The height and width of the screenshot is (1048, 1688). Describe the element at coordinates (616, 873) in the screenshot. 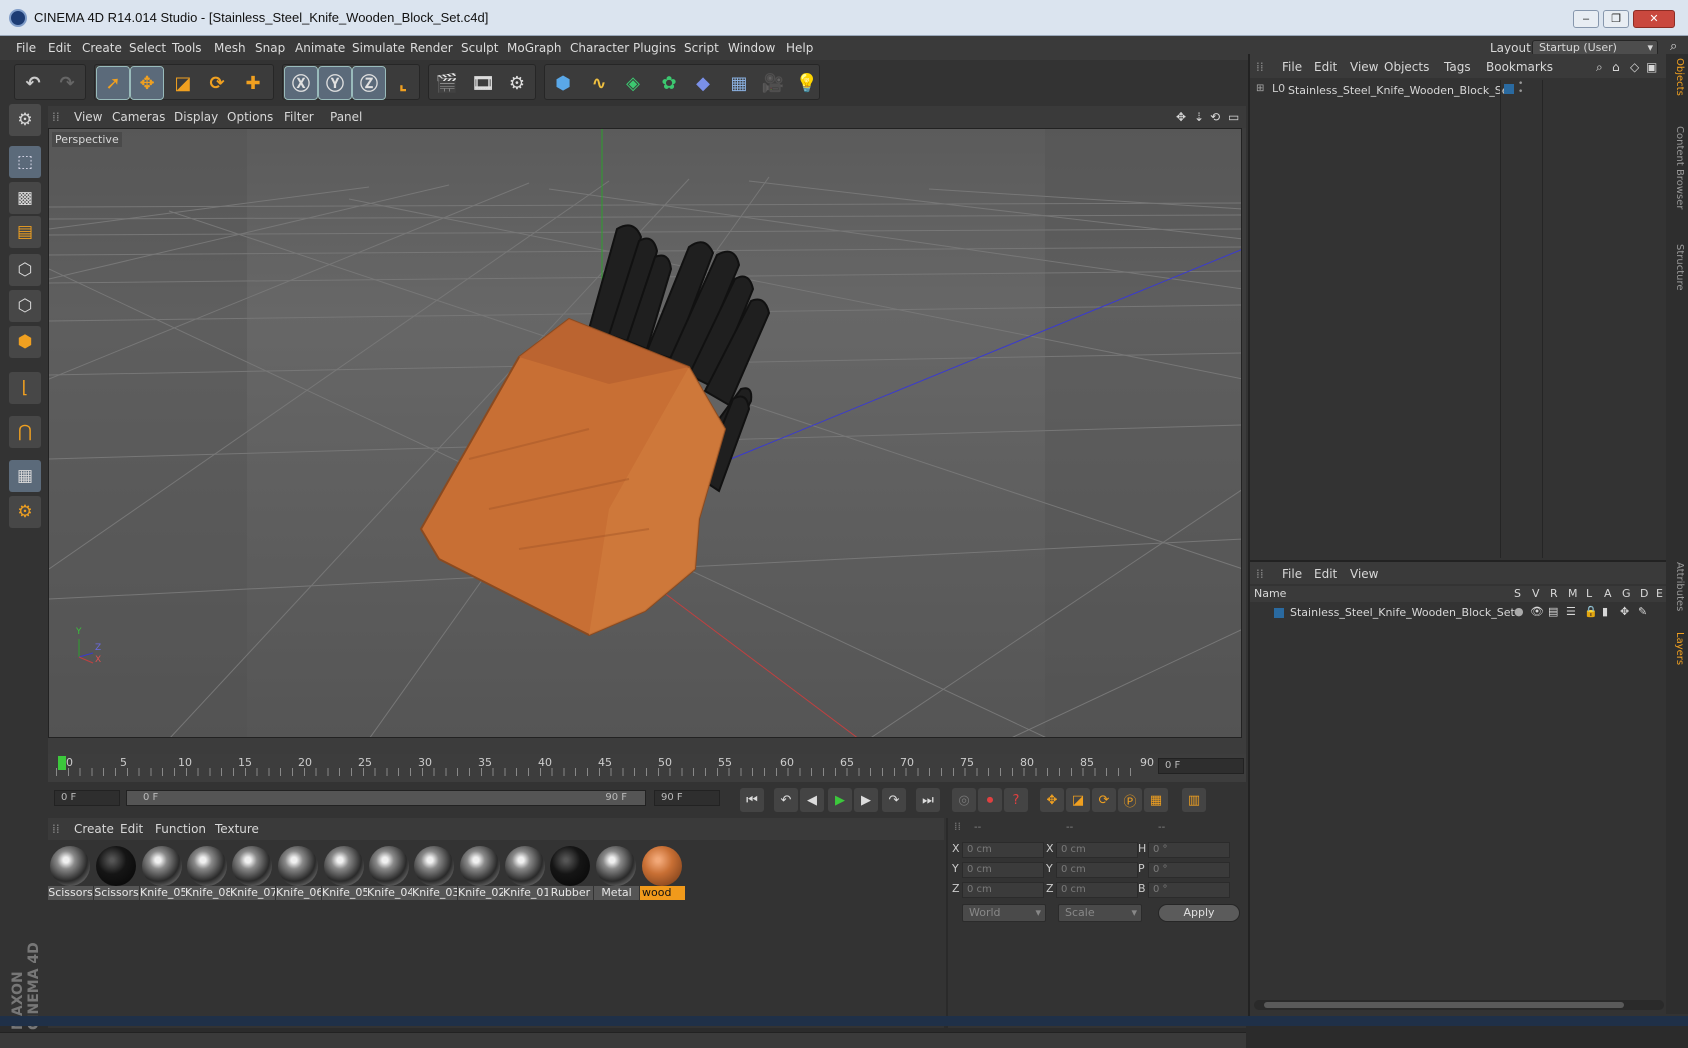

I see `material-swatch-metal: Metal` at that location.